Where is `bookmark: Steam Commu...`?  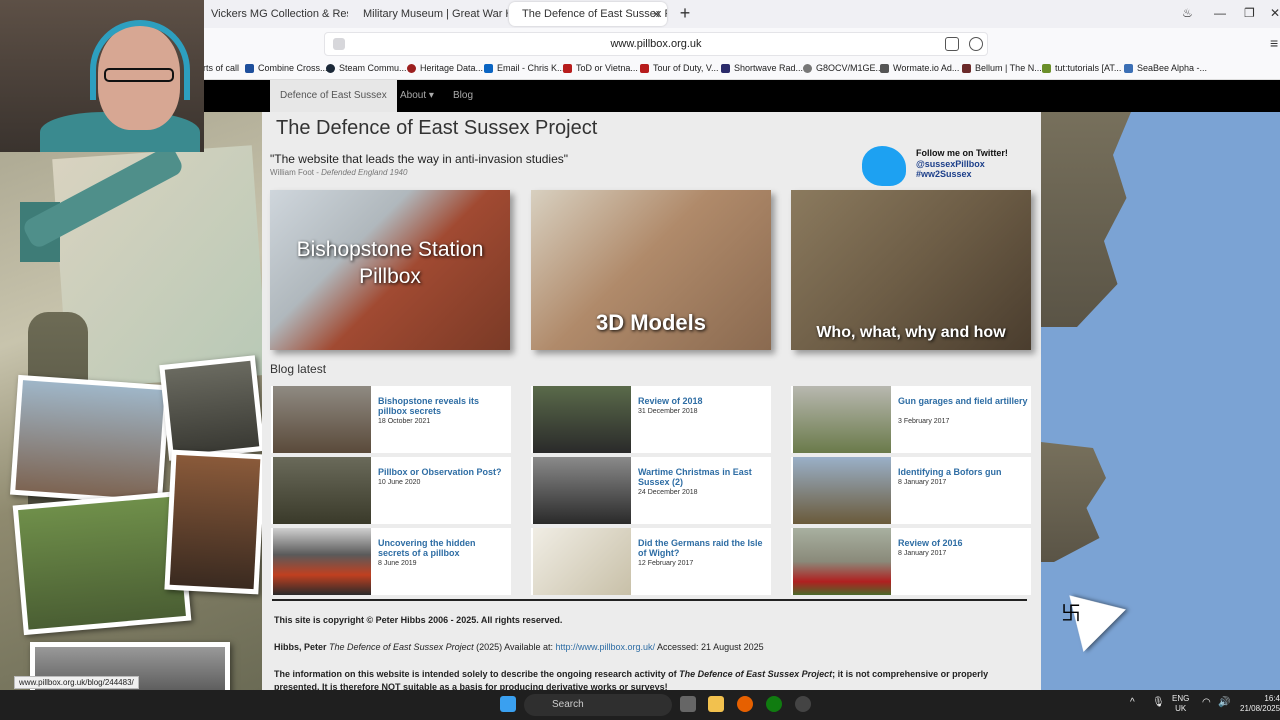 bookmark: Steam Commu... is located at coordinates (366, 68).